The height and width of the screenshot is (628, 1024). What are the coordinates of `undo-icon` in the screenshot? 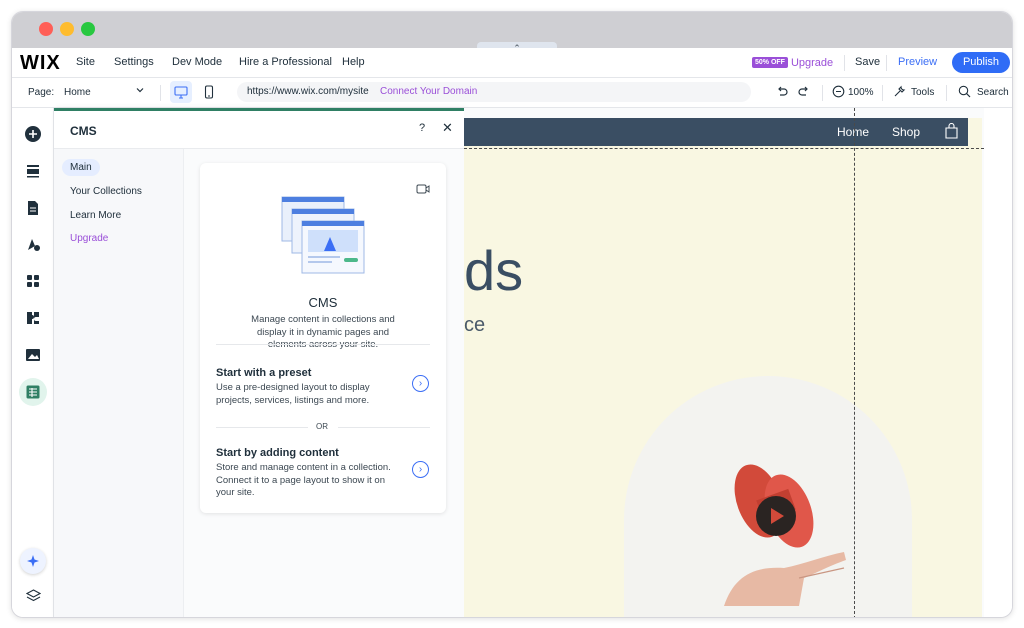 It's located at (782, 93).